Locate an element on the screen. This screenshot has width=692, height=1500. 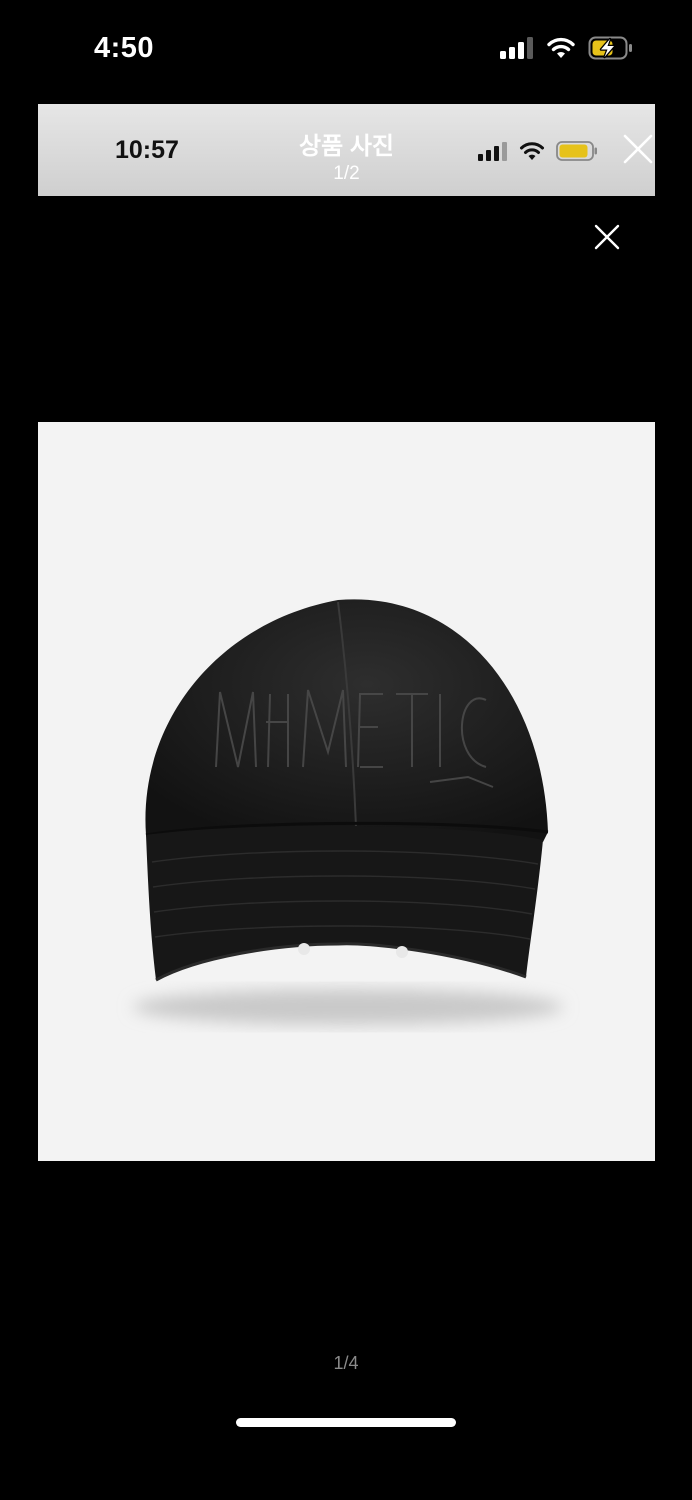
battery-icon is located at coordinates (576, 151).